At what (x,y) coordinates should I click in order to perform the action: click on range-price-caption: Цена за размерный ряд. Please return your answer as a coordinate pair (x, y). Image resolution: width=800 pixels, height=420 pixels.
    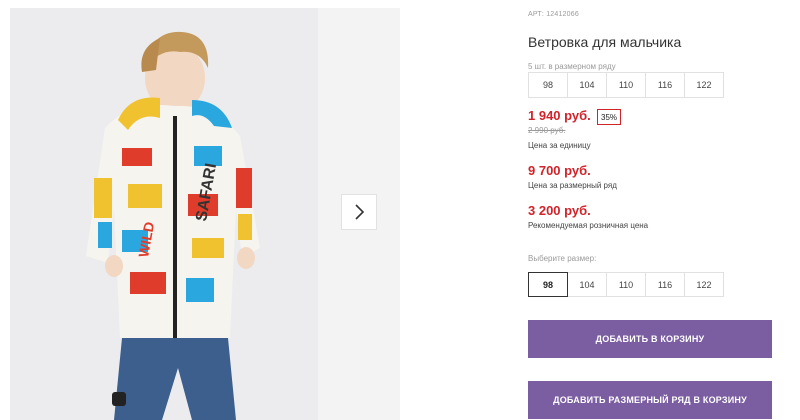
    Looking at the image, I should click on (572, 185).